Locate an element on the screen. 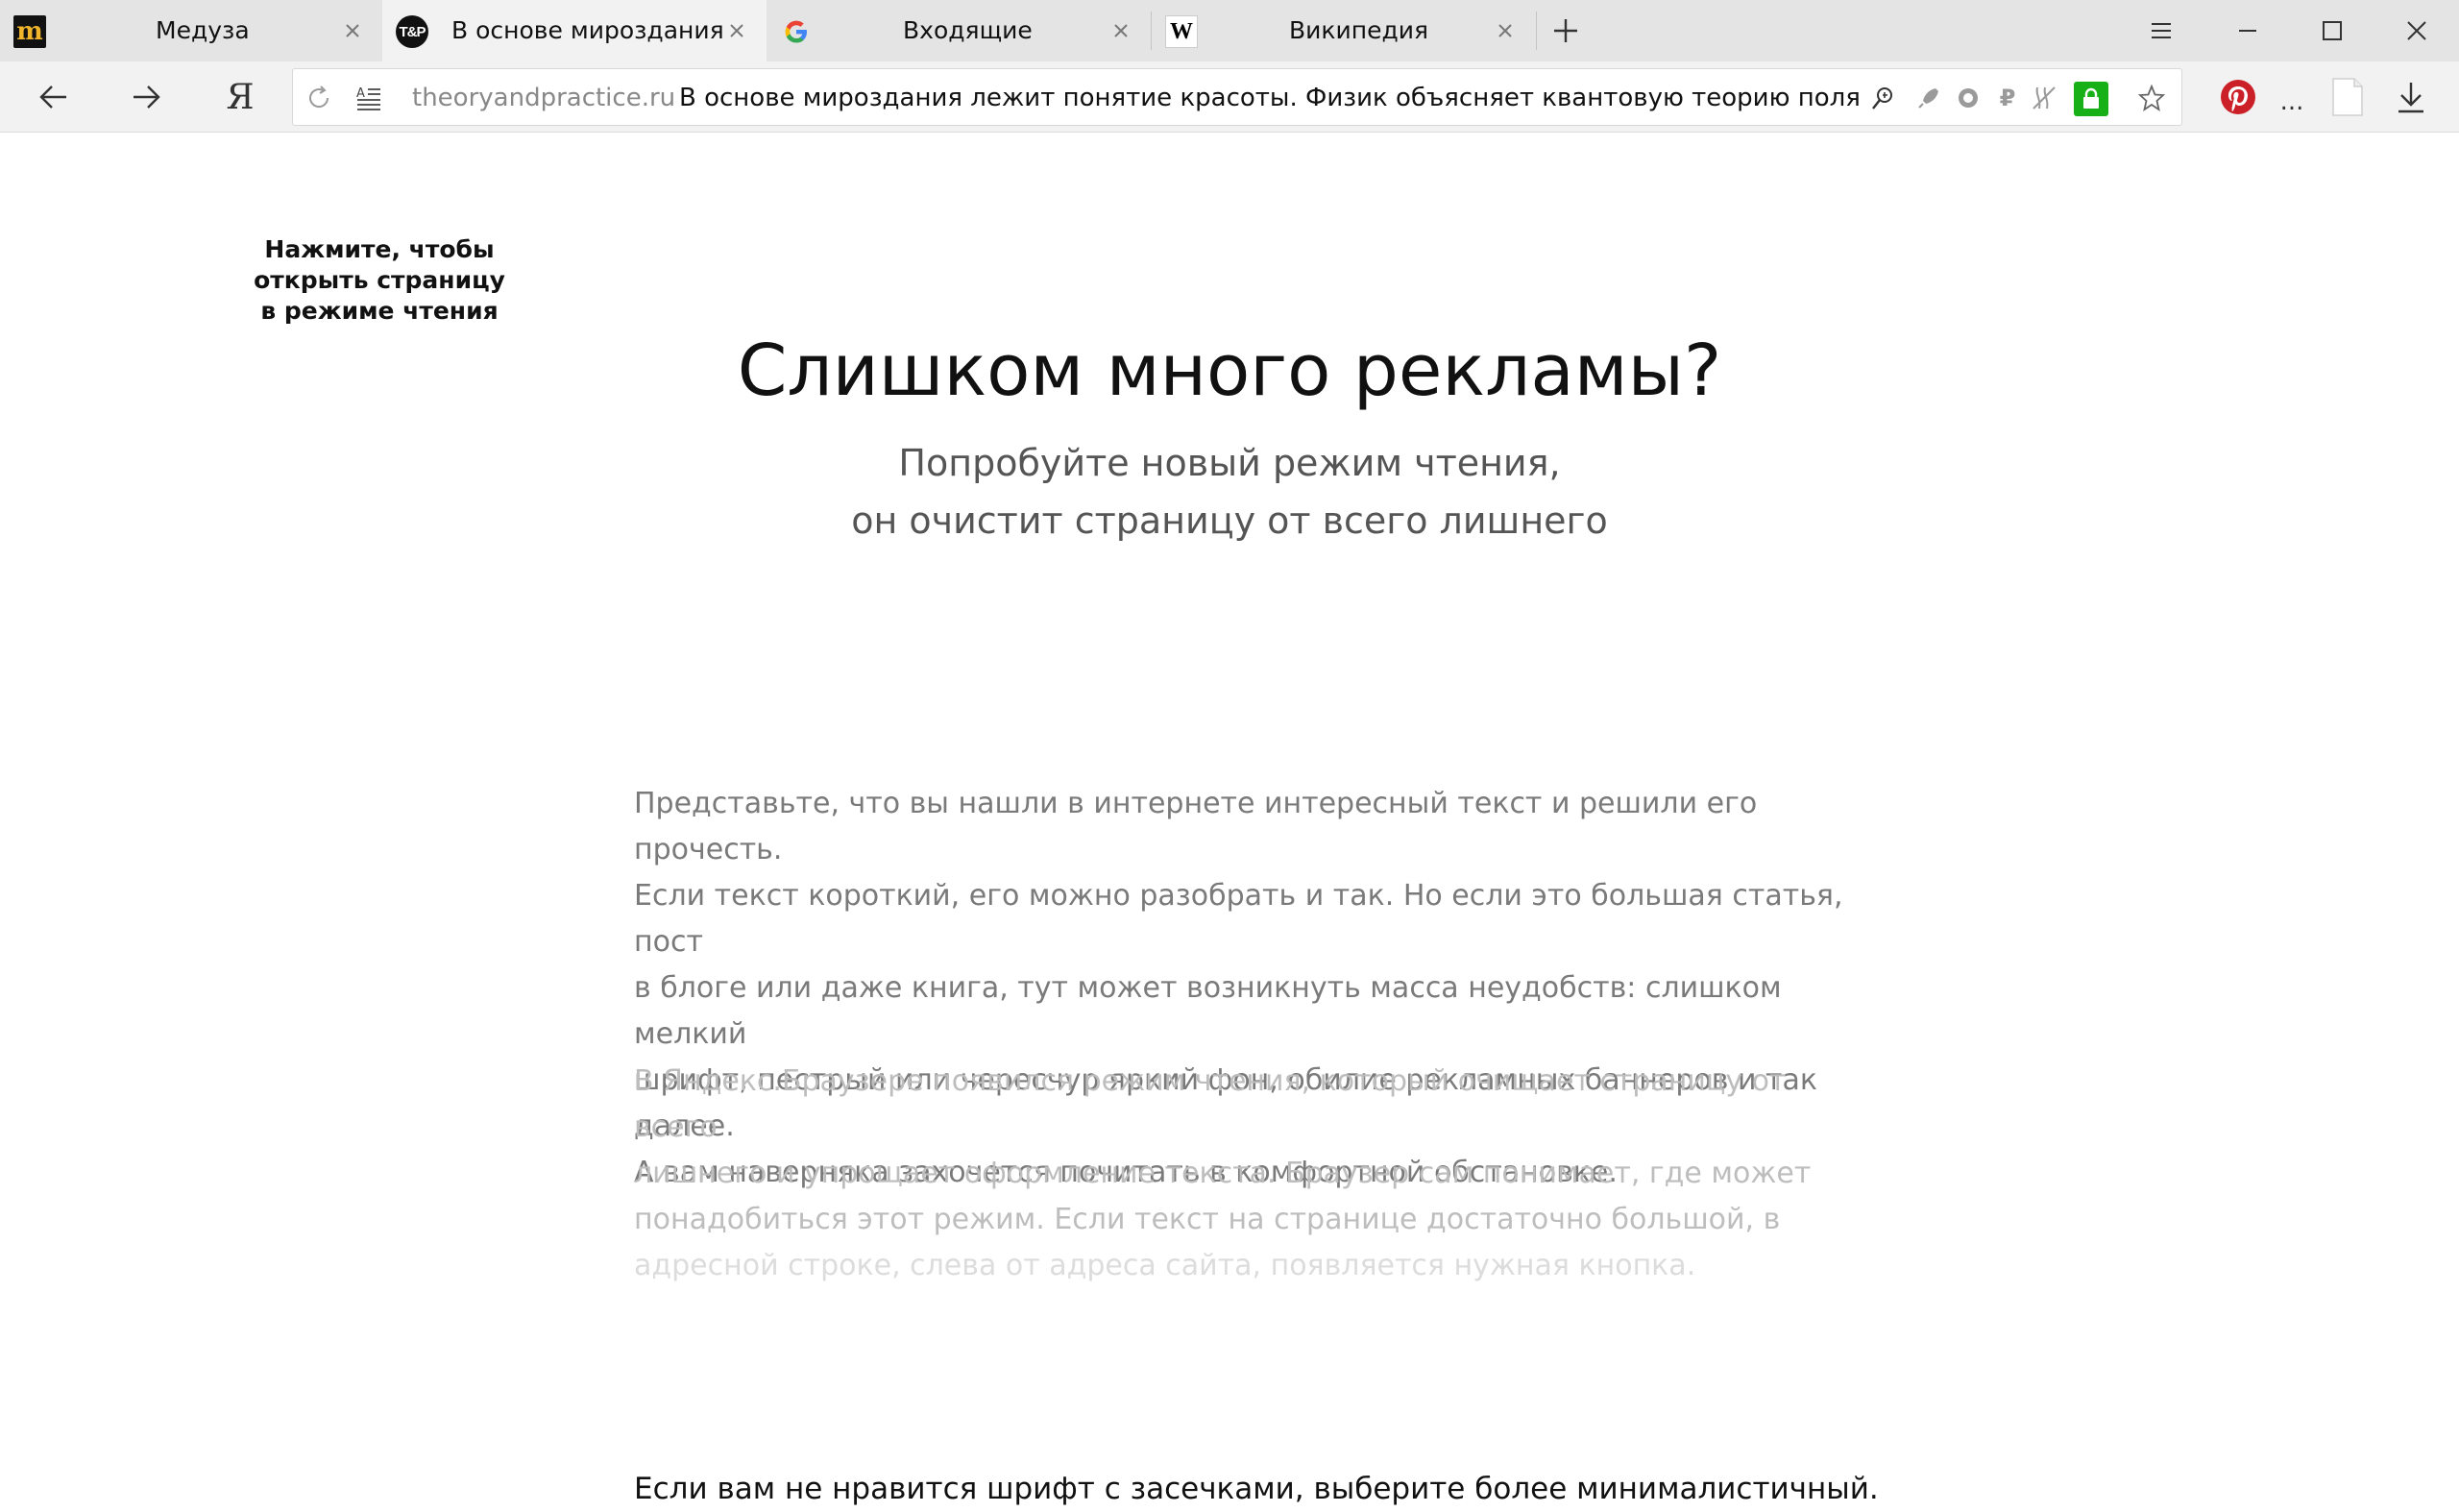 This screenshot has width=2459, height=1512. maximize-icon is located at coordinates (2332, 30).